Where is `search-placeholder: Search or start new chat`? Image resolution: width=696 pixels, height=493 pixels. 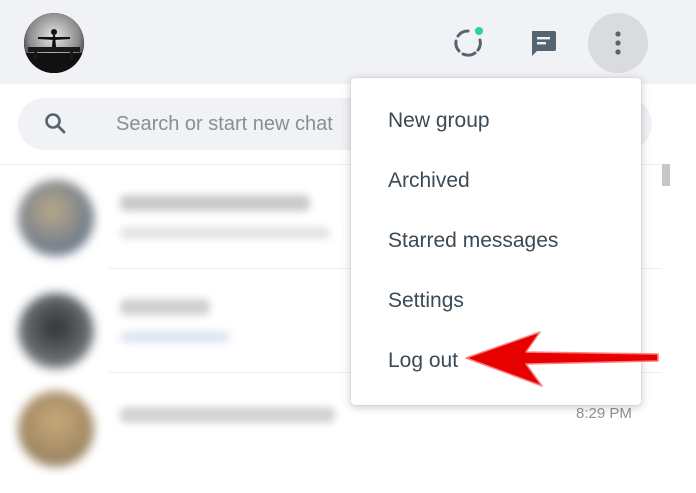
search-placeholder: Search or start new chat is located at coordinates (224, 124).